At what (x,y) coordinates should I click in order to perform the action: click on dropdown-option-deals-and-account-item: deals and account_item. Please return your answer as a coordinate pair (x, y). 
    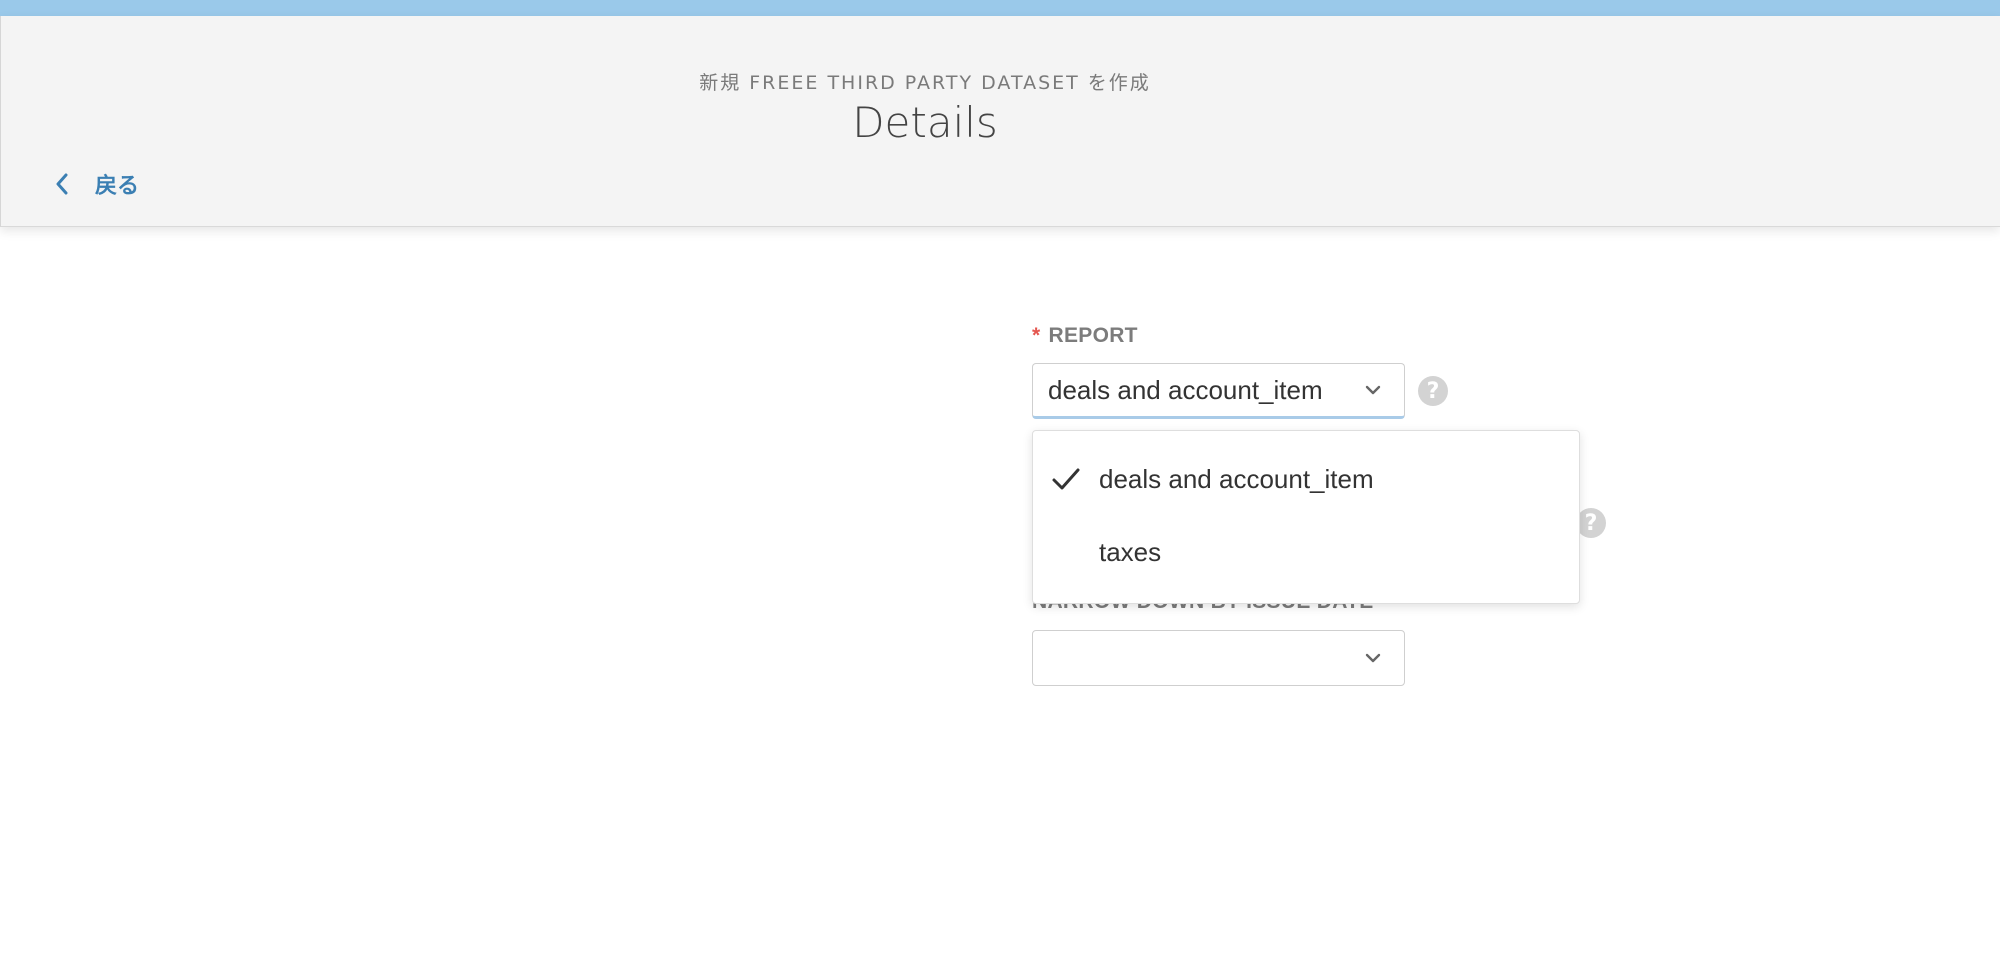
    Looking at the image, I should click on (1306, 479).